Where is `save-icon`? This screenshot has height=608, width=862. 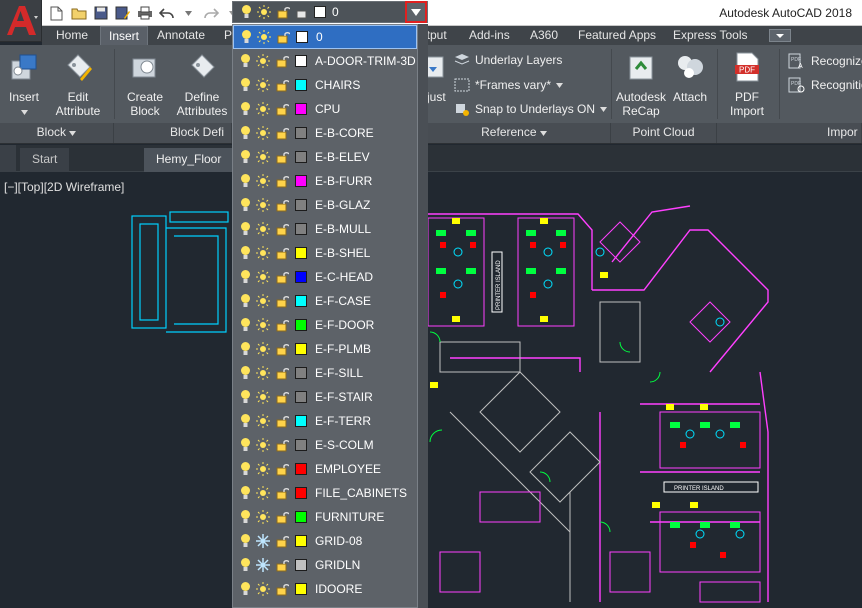
save-icon is located at coordinates (100, 13).